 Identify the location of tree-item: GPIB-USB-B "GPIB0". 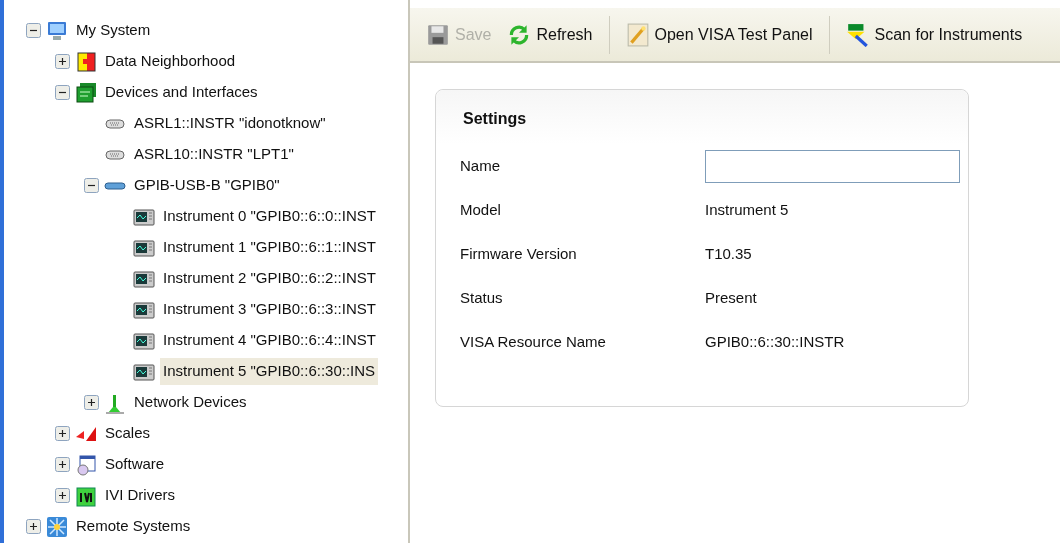
(207, 185).